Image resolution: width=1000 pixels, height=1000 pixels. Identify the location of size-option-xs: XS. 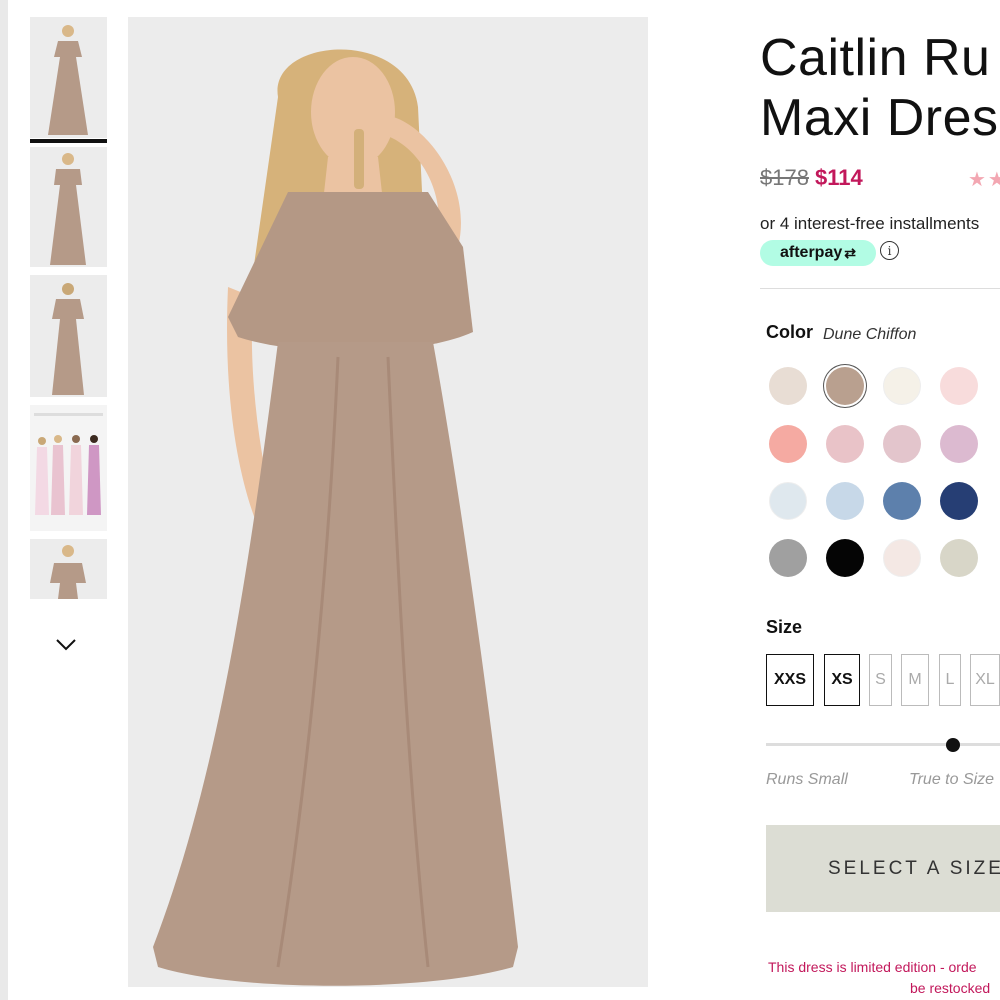
(842, 680).